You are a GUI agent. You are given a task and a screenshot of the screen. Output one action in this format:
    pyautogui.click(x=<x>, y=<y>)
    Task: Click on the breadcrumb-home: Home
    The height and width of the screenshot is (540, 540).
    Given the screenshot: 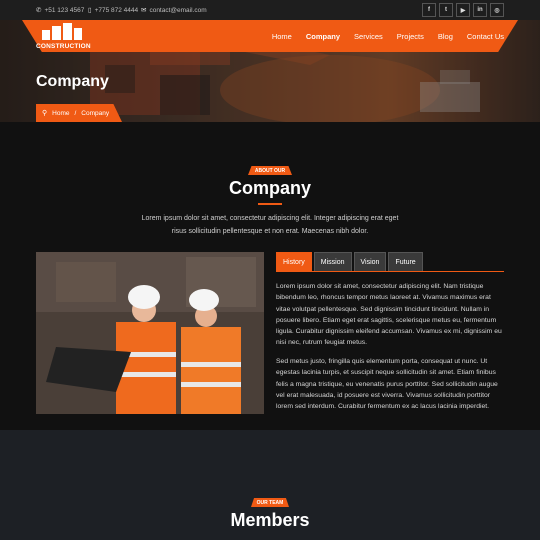 What is the action you would take?
    pyautogui.click(x=60, y=113)
    